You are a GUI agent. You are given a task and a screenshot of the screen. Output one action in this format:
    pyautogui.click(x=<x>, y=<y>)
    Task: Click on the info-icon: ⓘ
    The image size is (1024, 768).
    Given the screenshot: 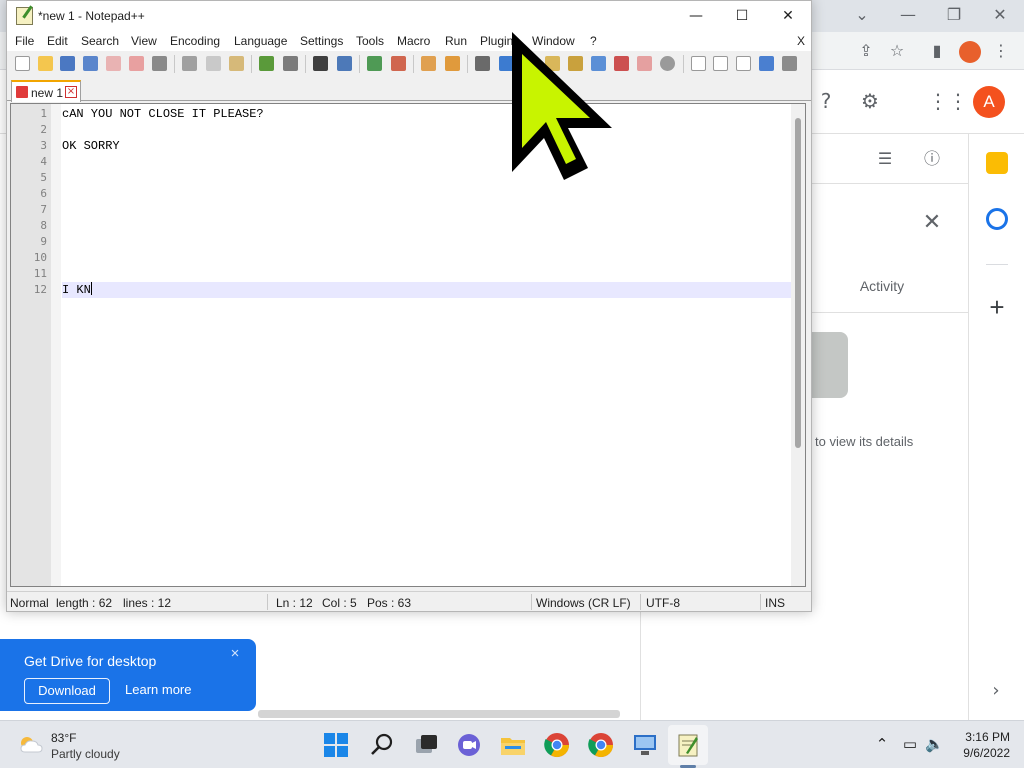 What is the action you would take?
    pyautogui.click(x=932, y=159)
    